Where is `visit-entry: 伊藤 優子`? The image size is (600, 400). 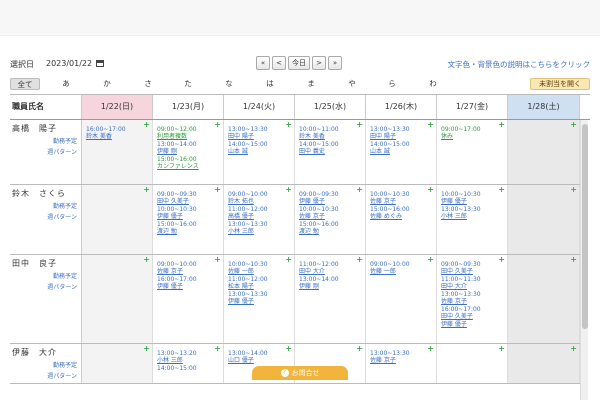 visit-entry: 伊藤 優子 is located at coordinates (454, 324).